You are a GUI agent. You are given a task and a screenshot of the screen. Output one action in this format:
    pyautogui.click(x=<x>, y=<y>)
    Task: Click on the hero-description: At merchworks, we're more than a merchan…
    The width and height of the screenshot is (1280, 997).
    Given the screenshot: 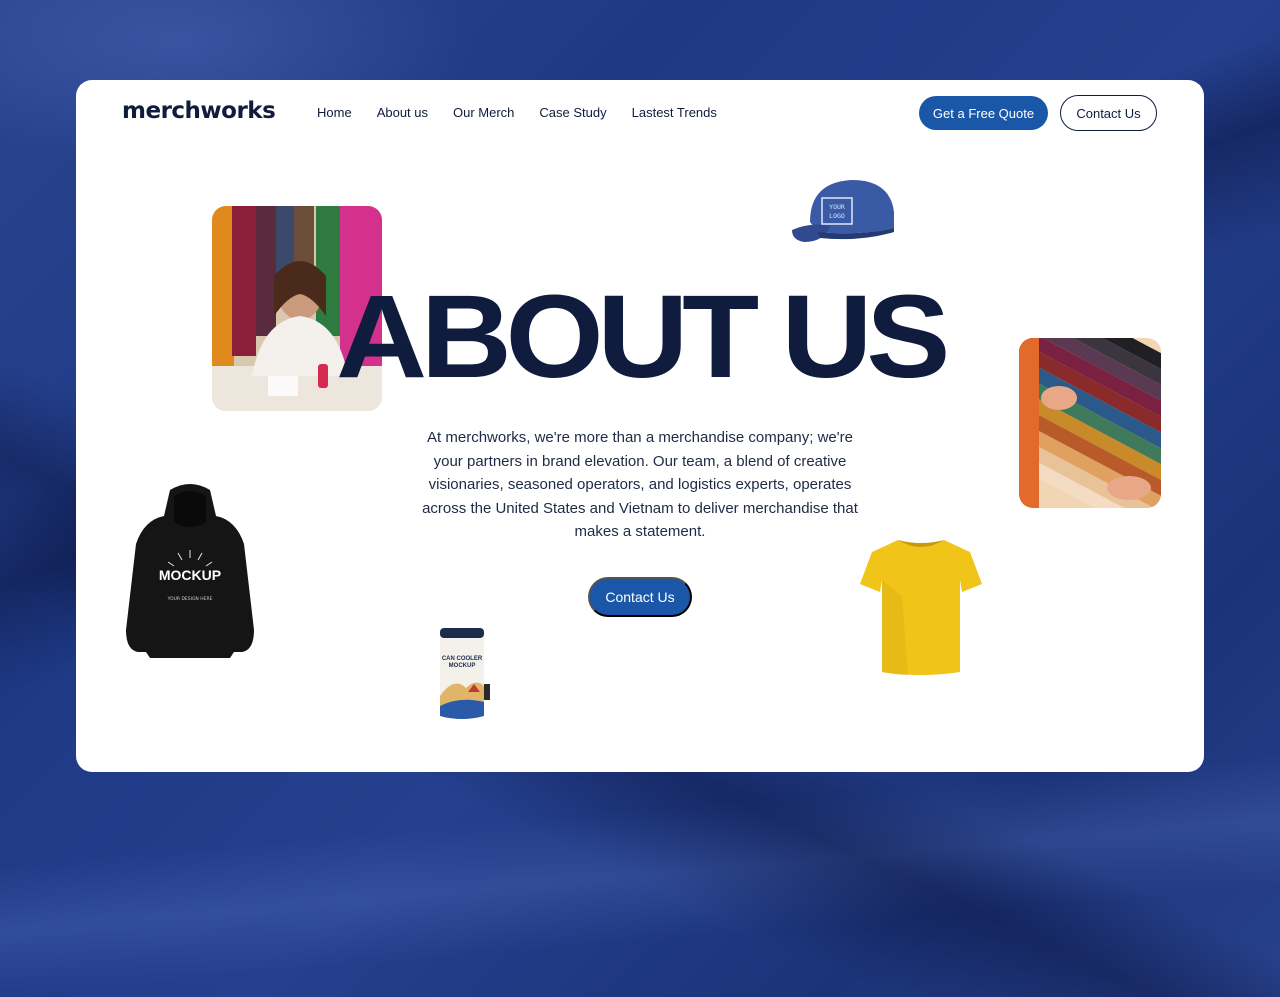 What is the action you would take?
    pyautogui.click(x=640, y=484)
    